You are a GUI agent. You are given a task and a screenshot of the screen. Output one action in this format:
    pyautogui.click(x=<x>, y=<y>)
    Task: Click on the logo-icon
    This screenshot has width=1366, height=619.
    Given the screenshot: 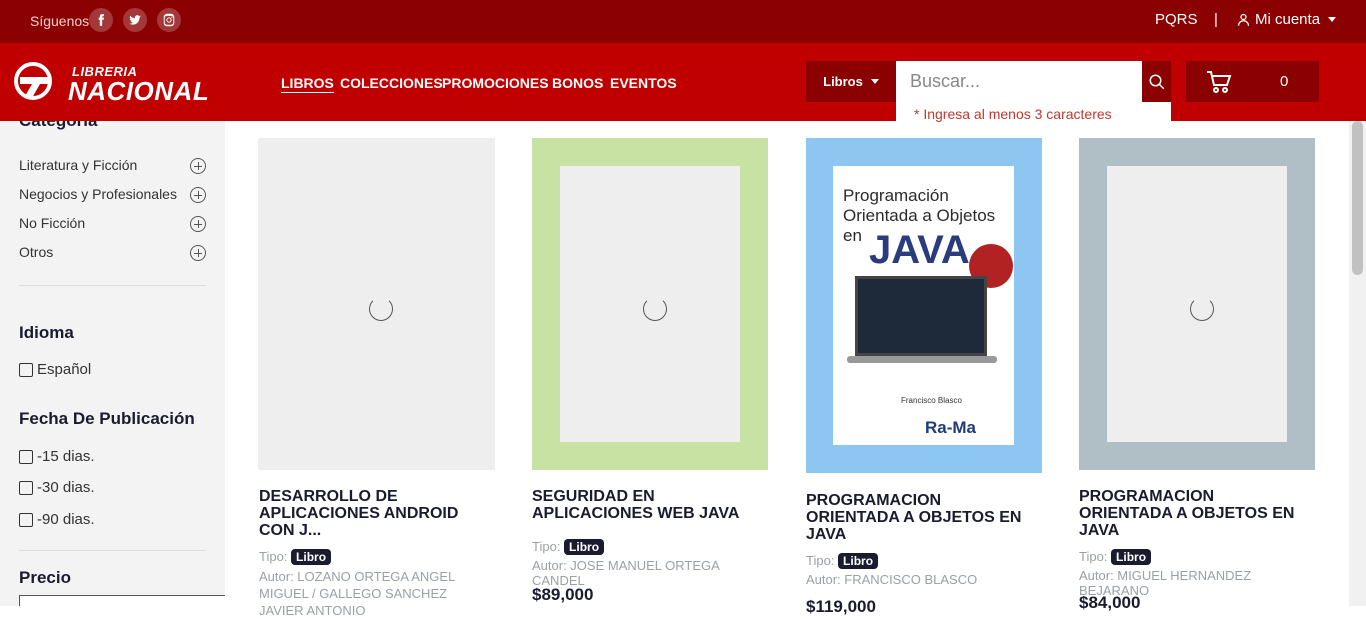 What is the action you would take?
    pyautogui.click(x=33, y=81)
    